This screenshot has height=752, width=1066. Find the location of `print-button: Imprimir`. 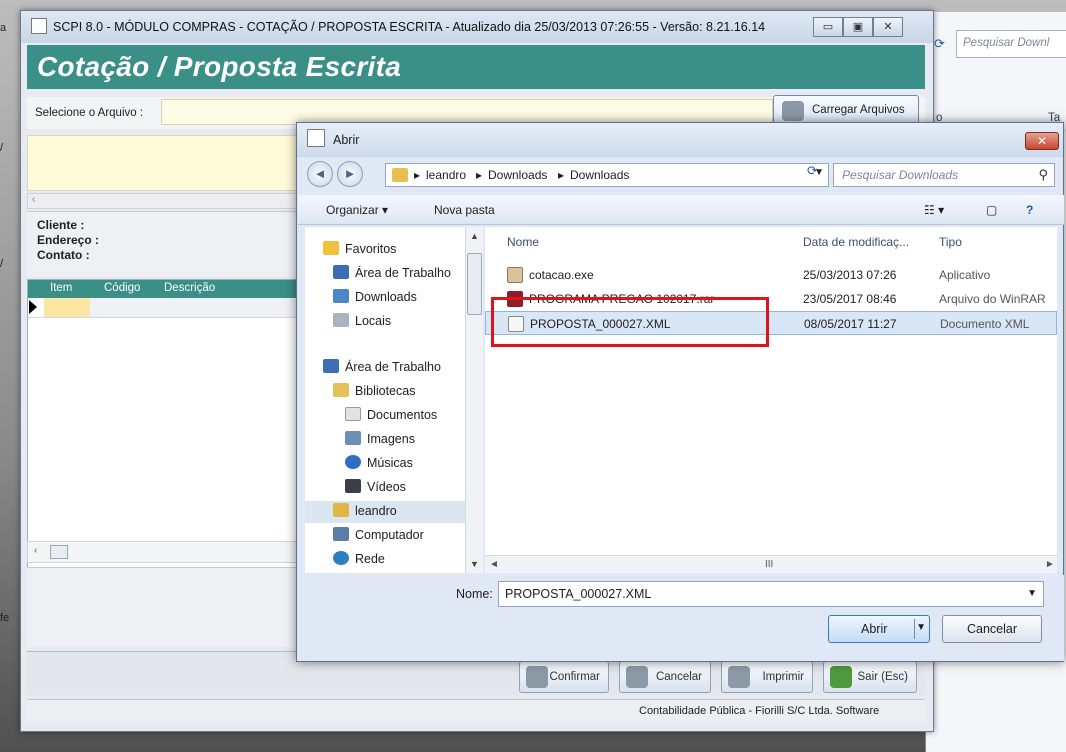

print-button: Imprimir is located at coordinates (767, 677).